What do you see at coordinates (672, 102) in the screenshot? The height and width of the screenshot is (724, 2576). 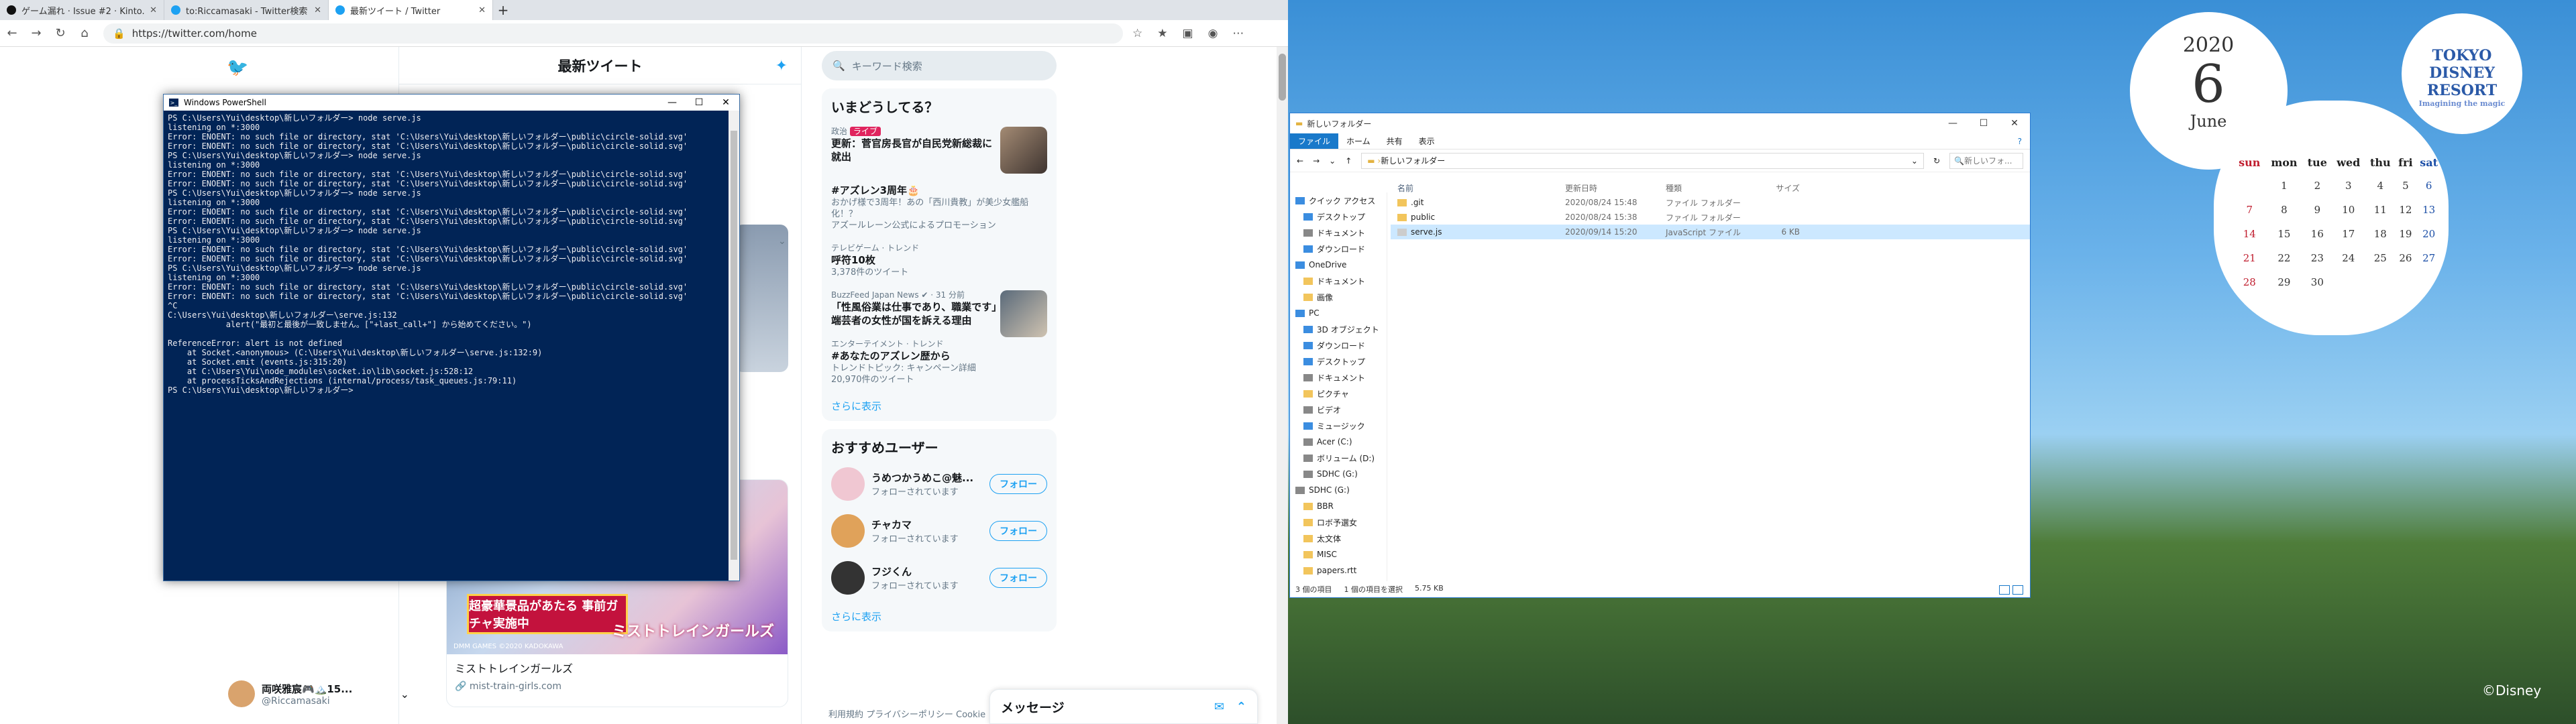 I see `minimize-icon: —` at bounding box center [672, 102].